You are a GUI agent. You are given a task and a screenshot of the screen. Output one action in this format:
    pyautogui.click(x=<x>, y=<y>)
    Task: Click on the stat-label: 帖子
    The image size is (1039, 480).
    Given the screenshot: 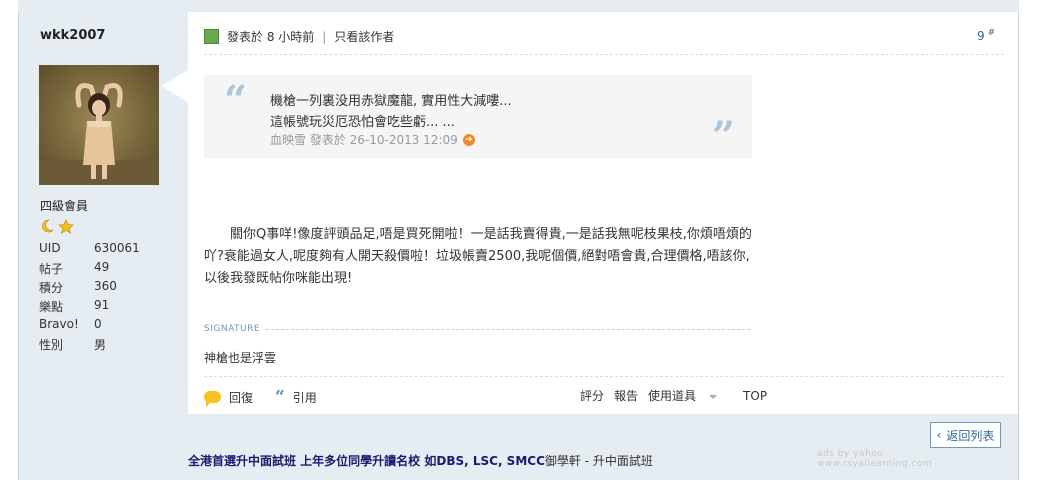 What is the action you would take?
    pyautogui.click(x=51, y=269)
    